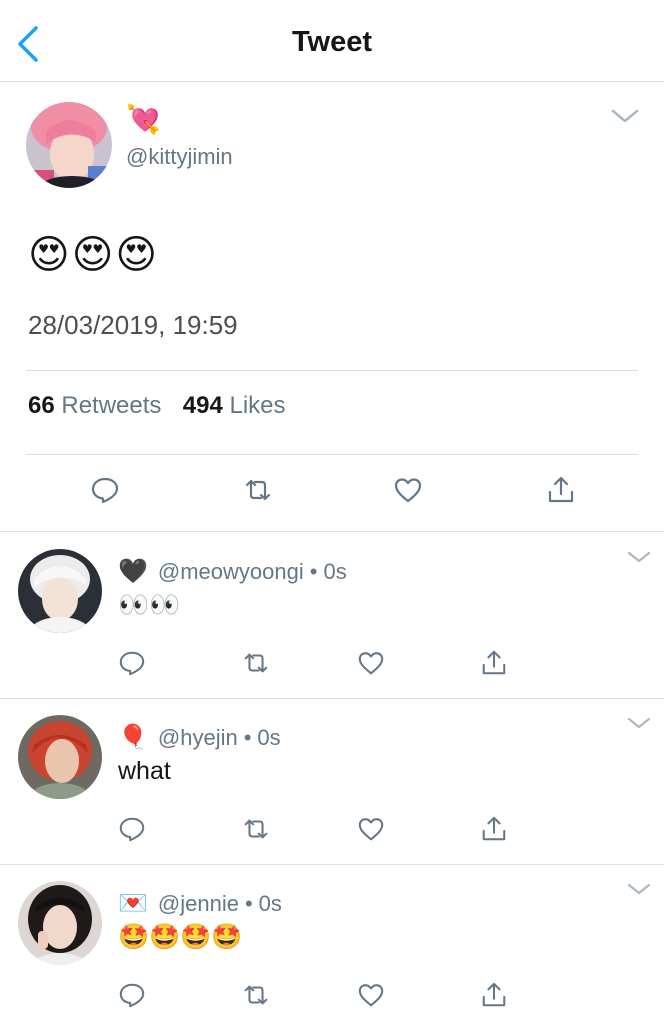  I want to click on username-handle: @hyejin, so click(198, 738).